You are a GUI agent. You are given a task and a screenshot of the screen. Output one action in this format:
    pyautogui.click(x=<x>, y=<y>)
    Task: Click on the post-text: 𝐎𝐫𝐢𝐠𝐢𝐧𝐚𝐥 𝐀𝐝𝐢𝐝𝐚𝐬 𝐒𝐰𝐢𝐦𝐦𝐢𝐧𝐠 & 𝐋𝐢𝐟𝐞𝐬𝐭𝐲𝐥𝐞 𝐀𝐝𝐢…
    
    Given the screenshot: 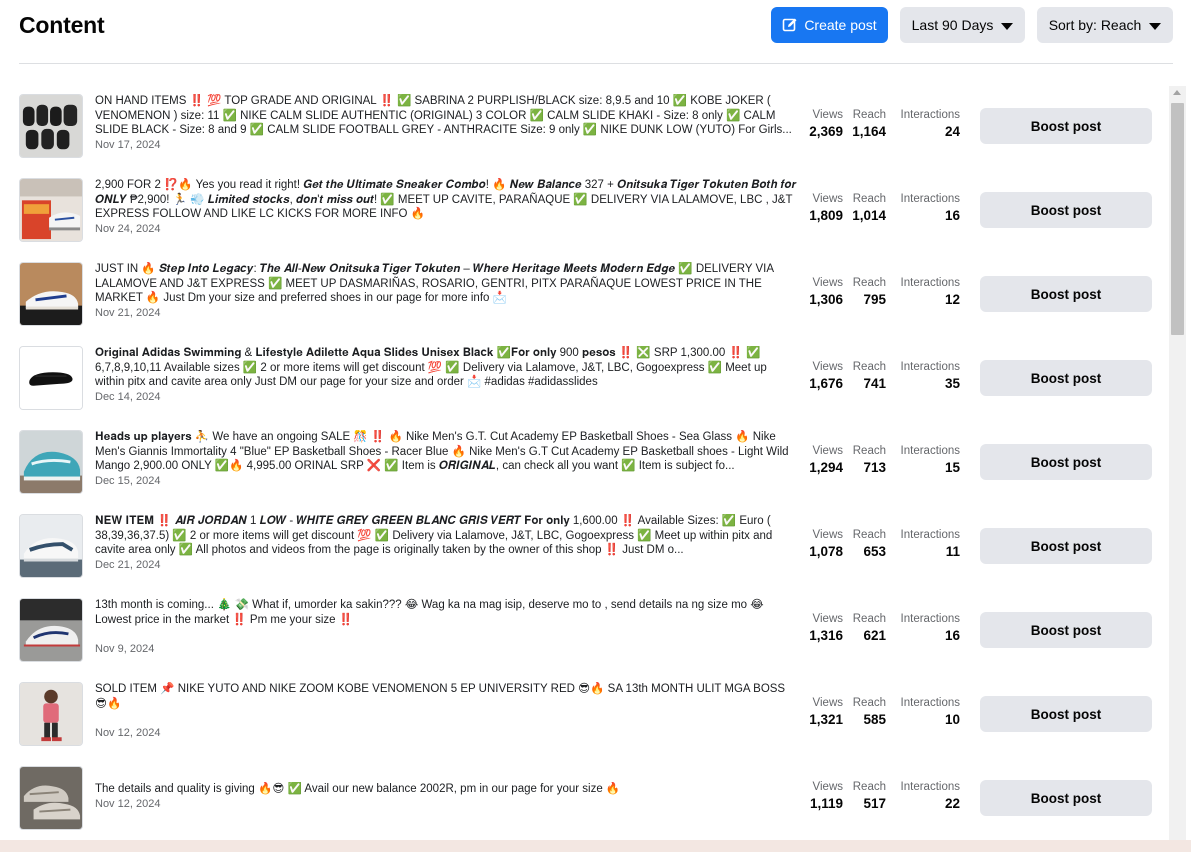 What is the action you would take?
    pyautogui.click(x=446, y=368)
    